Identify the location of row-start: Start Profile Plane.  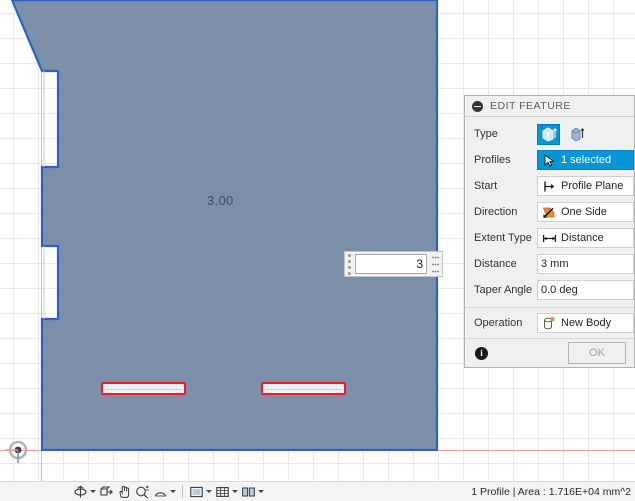
(549, 186).